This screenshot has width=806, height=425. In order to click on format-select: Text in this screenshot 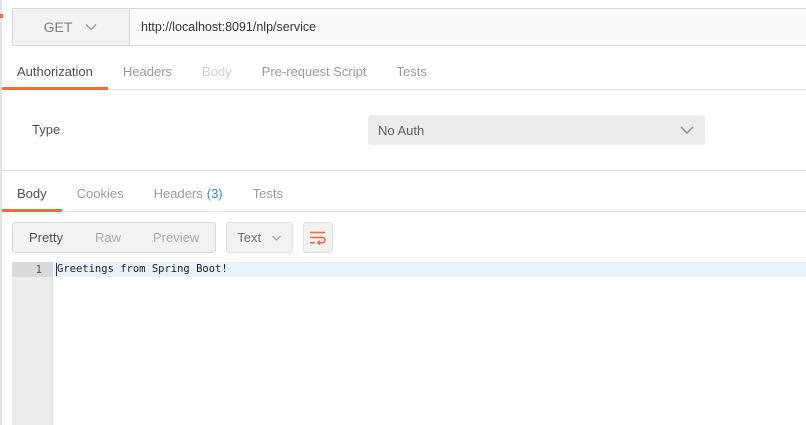, I will do `click(260, 237)`.